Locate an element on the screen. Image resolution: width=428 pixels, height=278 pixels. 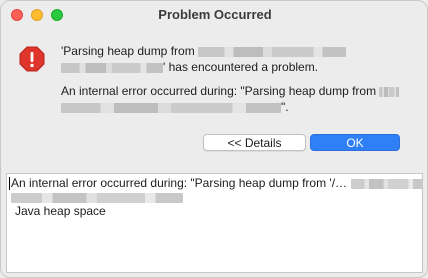
window-title: Problem Occurred is located at coordinates (215, 14).